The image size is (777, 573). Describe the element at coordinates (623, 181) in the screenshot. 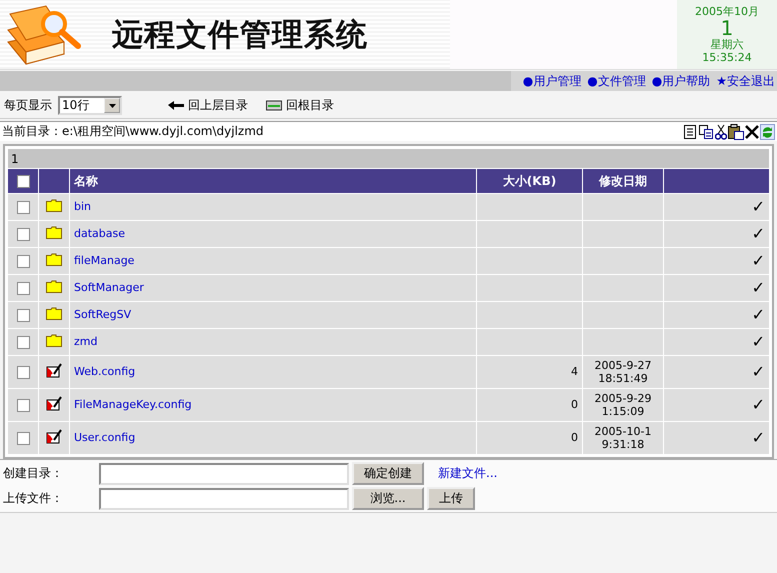

I see `column-header: 修改日期` at that location.